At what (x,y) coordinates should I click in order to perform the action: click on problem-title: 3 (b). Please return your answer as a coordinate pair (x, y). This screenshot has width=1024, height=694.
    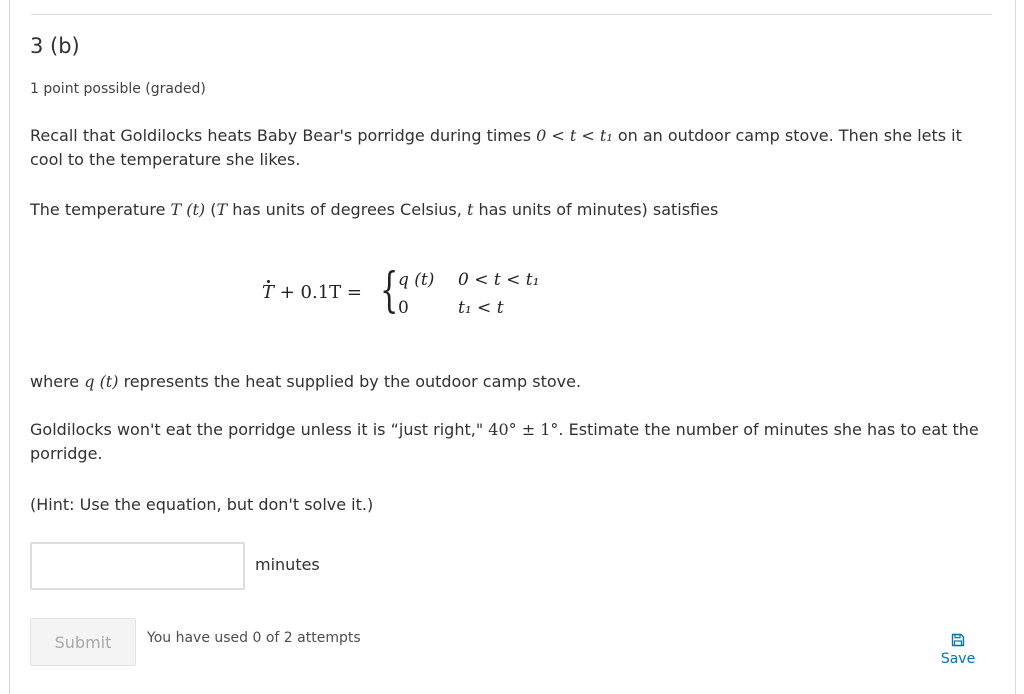
    Looking at the image, I should click on (55, 46).